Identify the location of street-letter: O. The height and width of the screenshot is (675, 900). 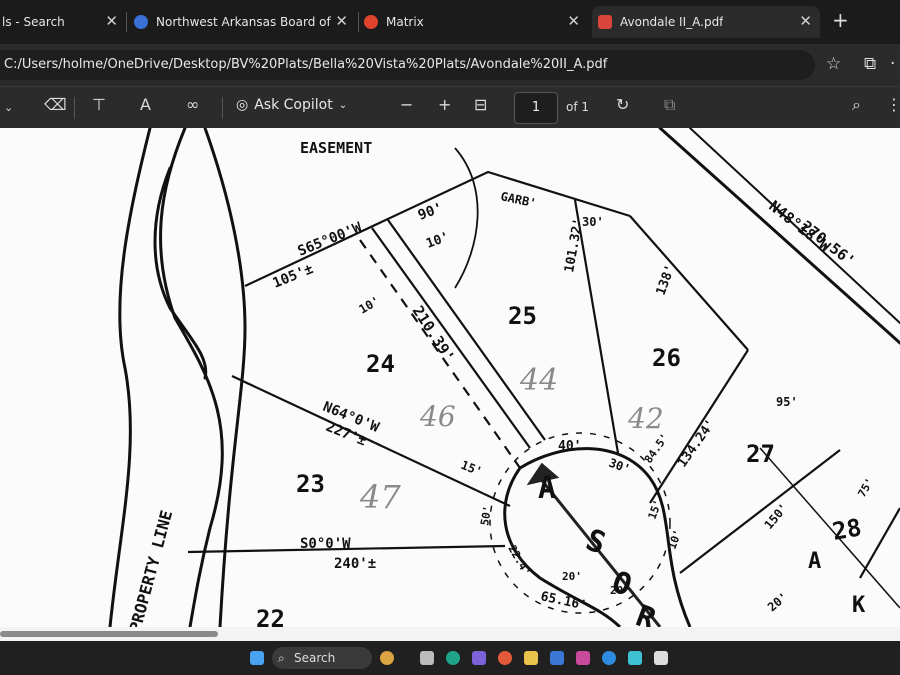
(621, 584).